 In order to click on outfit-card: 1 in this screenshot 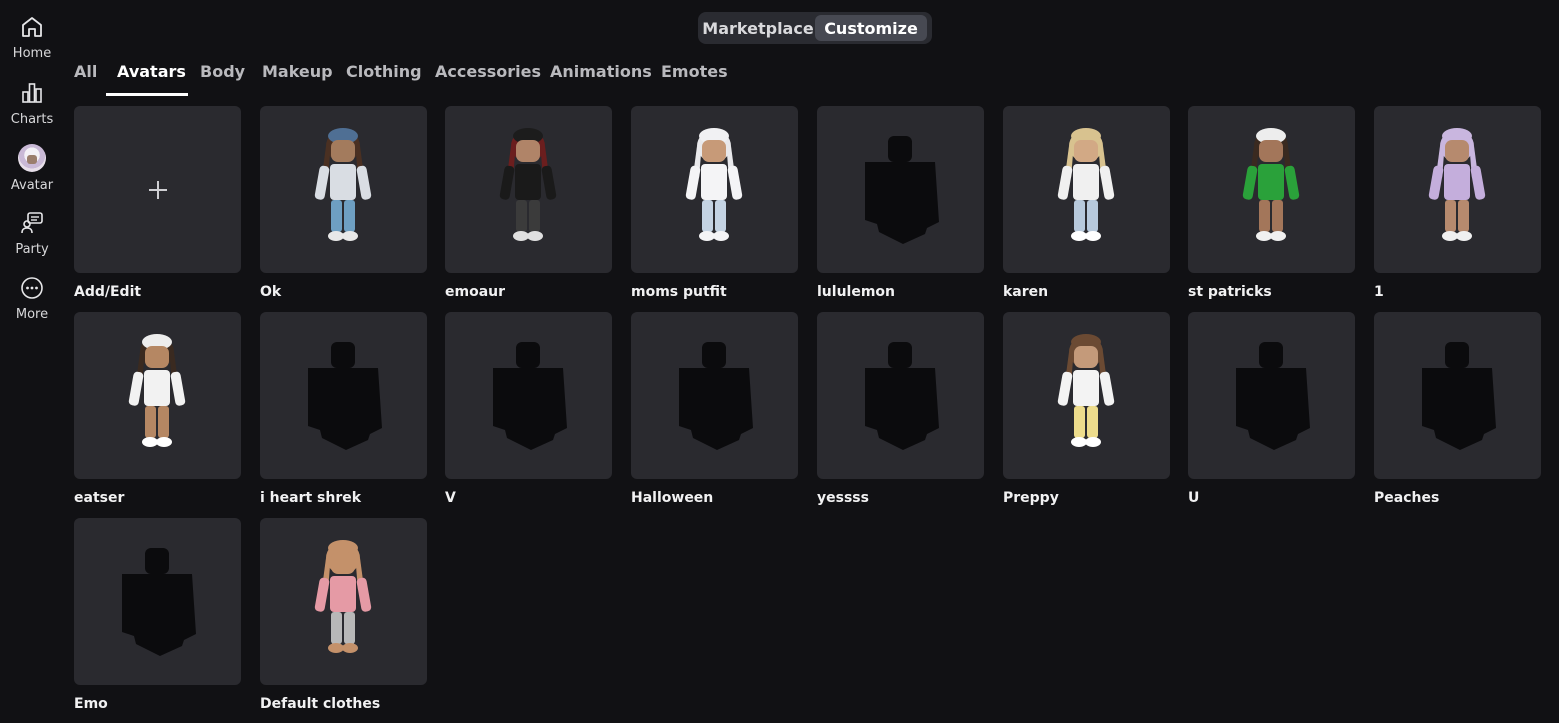, I will do `click(1457, 203)`.